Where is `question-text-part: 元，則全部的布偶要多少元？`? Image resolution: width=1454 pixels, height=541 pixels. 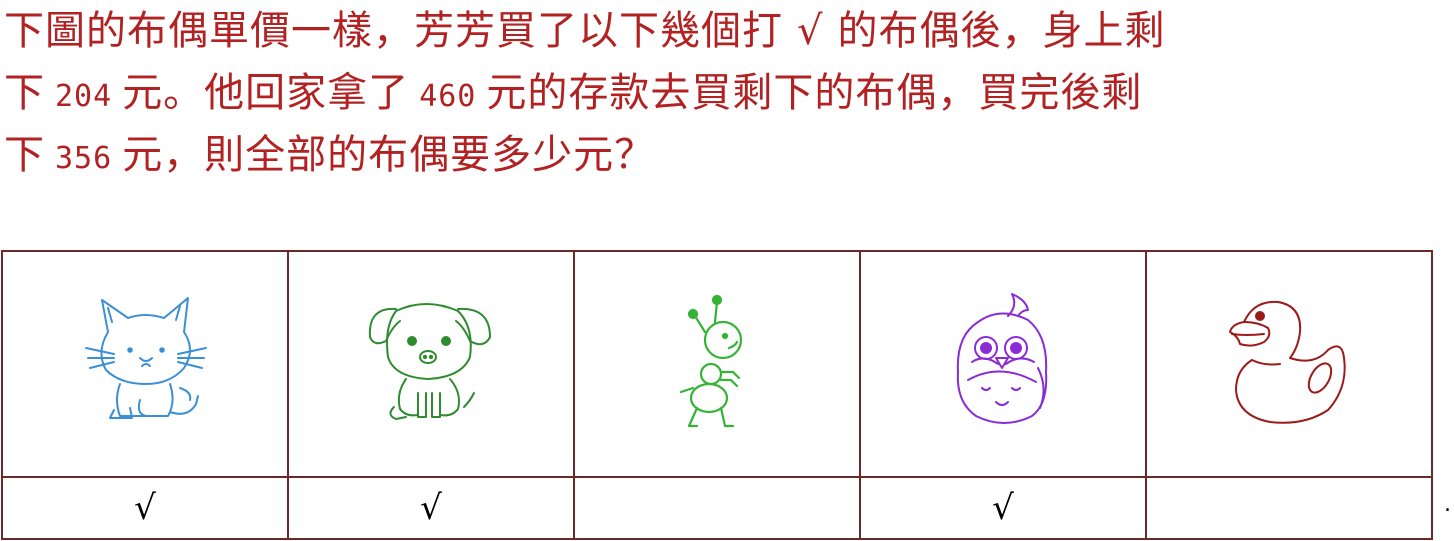
question-text-part: 元，則全部的布偶要多少元？ is located at coordinates (389, 155).